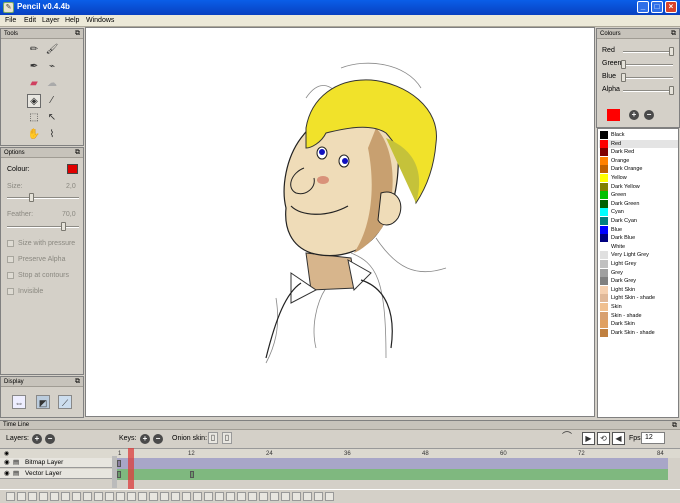  What do you see at coordinates (638, 307) in the screenshot?
I see `palette-item: Skin` at bounding box center [638, 307].